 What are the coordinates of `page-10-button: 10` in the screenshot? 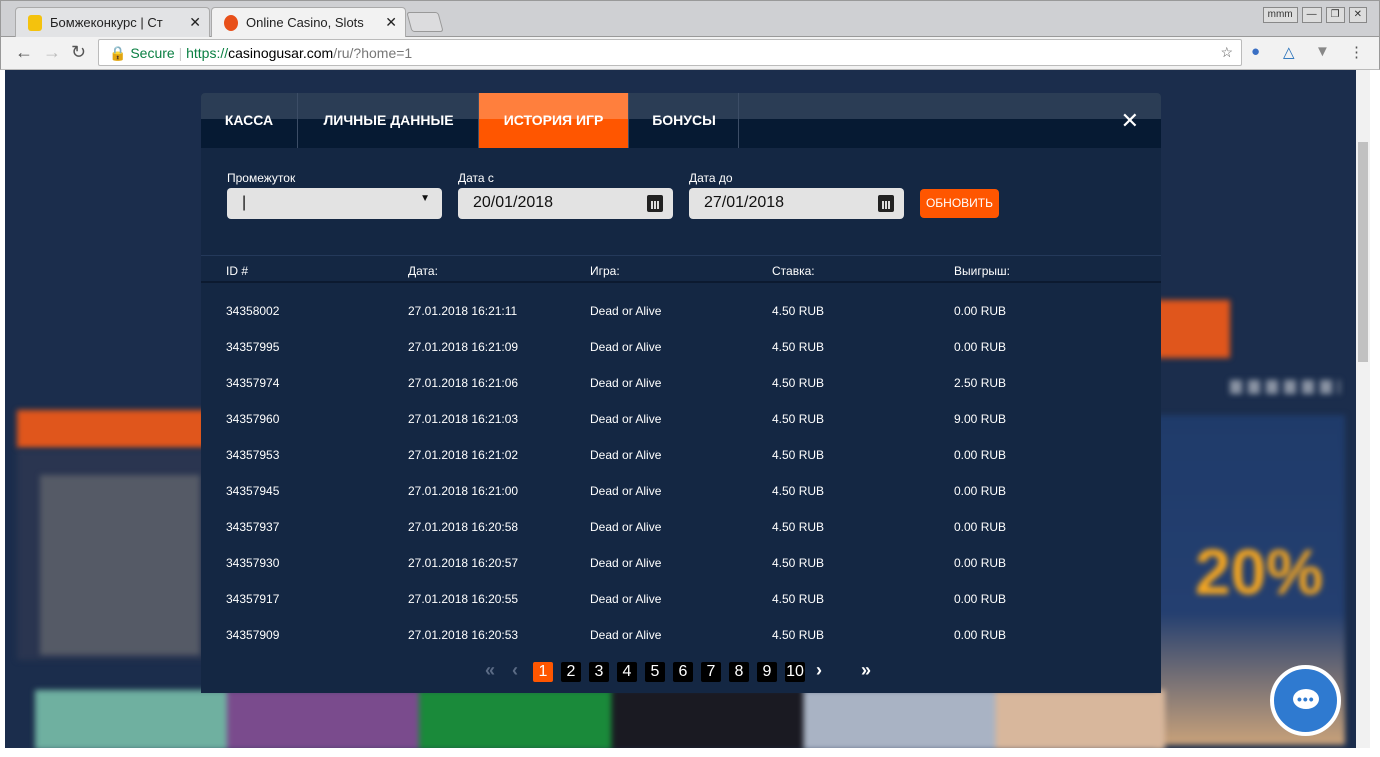 It's located at (795, 672).